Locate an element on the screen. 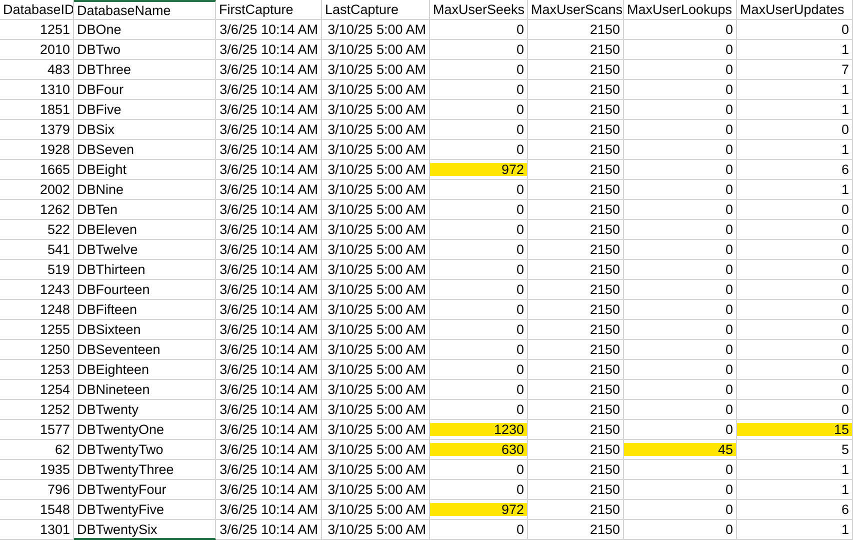 Image resolution: width=853 pixels, height=541 pixels. table-cell: DBTwentyThree is located at coordinates (145, 470).